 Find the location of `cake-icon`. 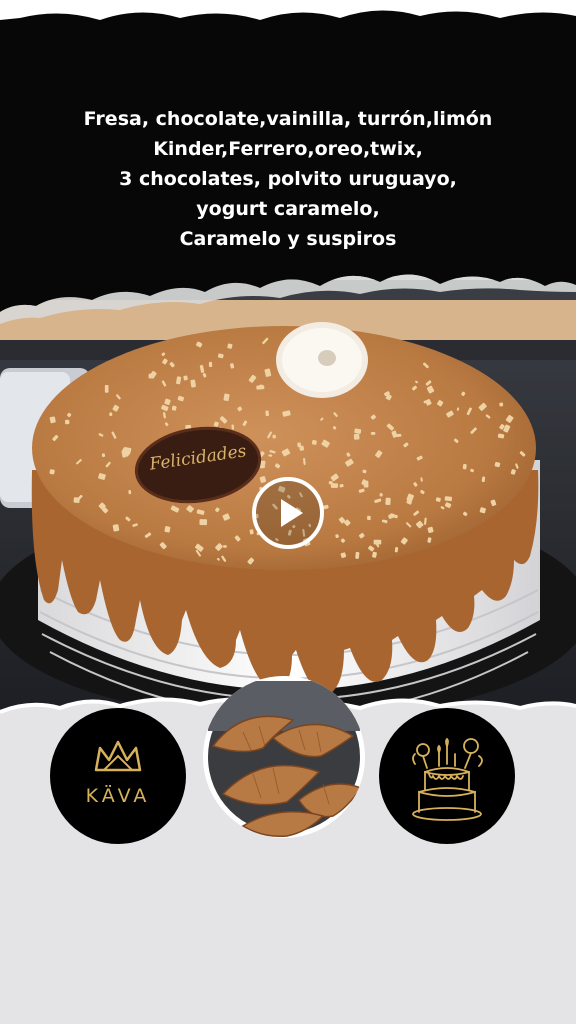

cake-icon is located at coordinates (447, 779).